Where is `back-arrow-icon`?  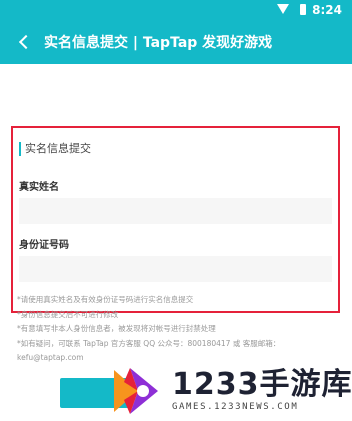
back-arrow-icon is located at coordinates (24, 42).